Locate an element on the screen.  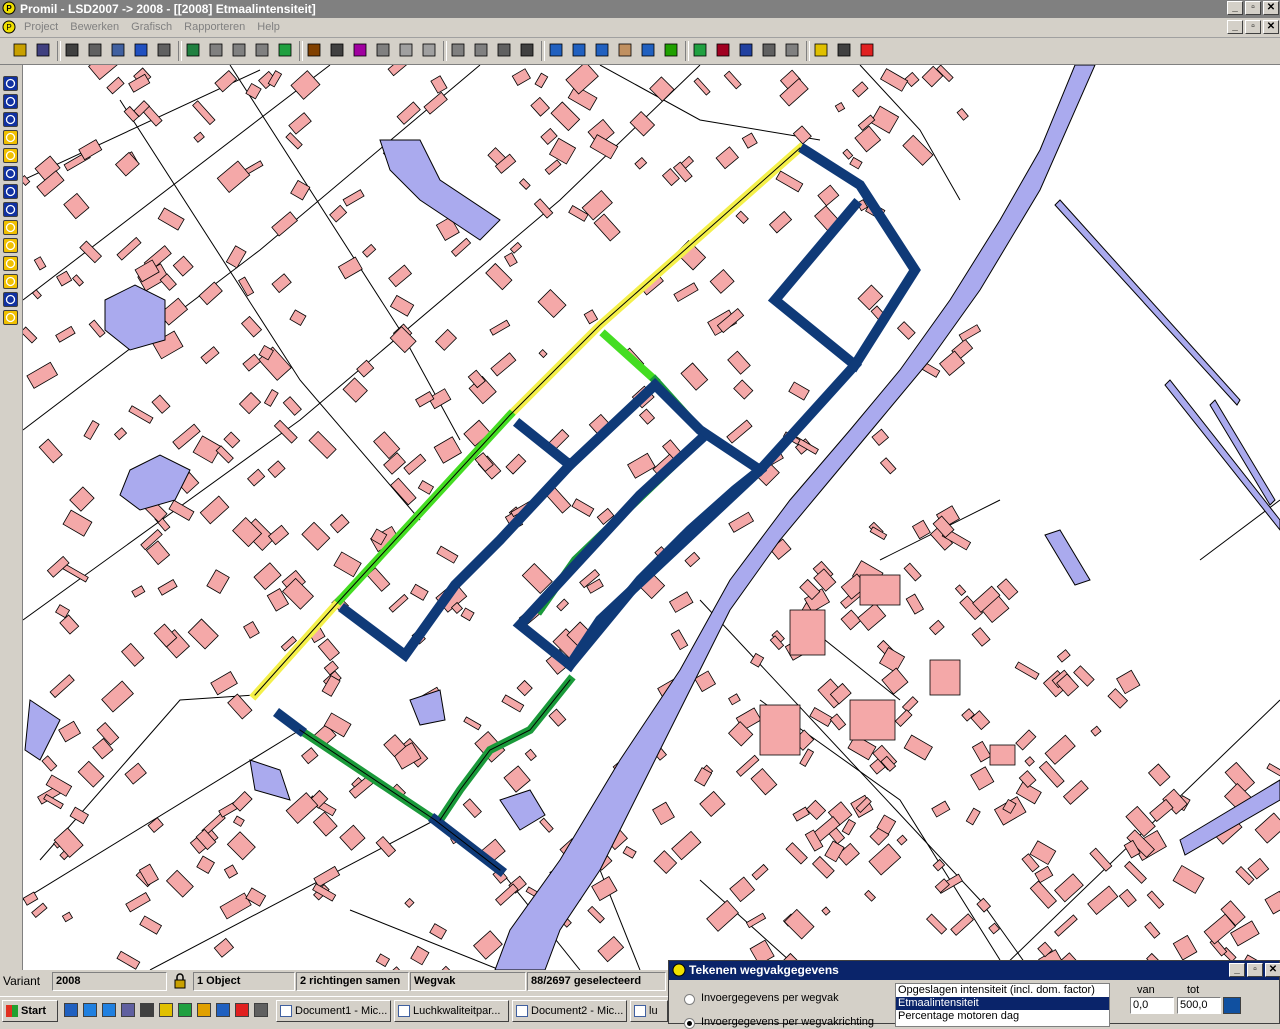
list-icon is located at coordinates (118, 50).